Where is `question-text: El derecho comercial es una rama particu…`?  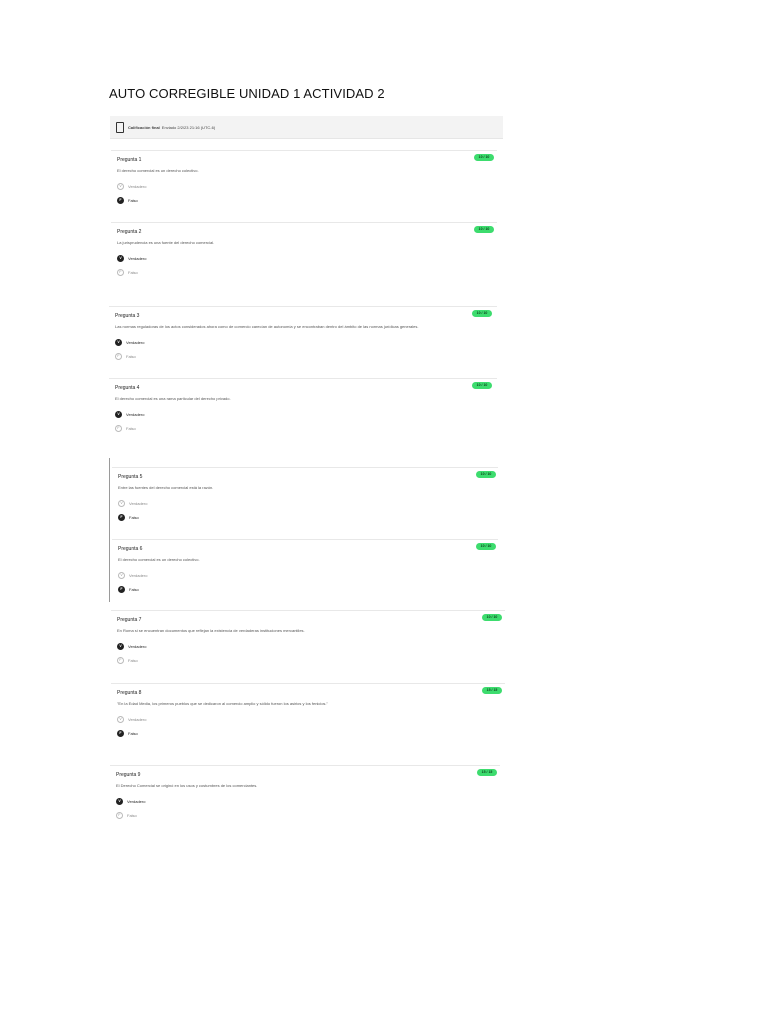 question-text: El derecho comercial es una rama particu… is located at coordinates (173, 398).